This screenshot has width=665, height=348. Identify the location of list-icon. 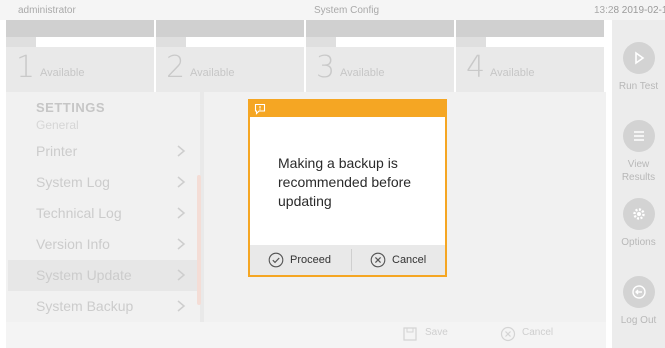
(638, 136).